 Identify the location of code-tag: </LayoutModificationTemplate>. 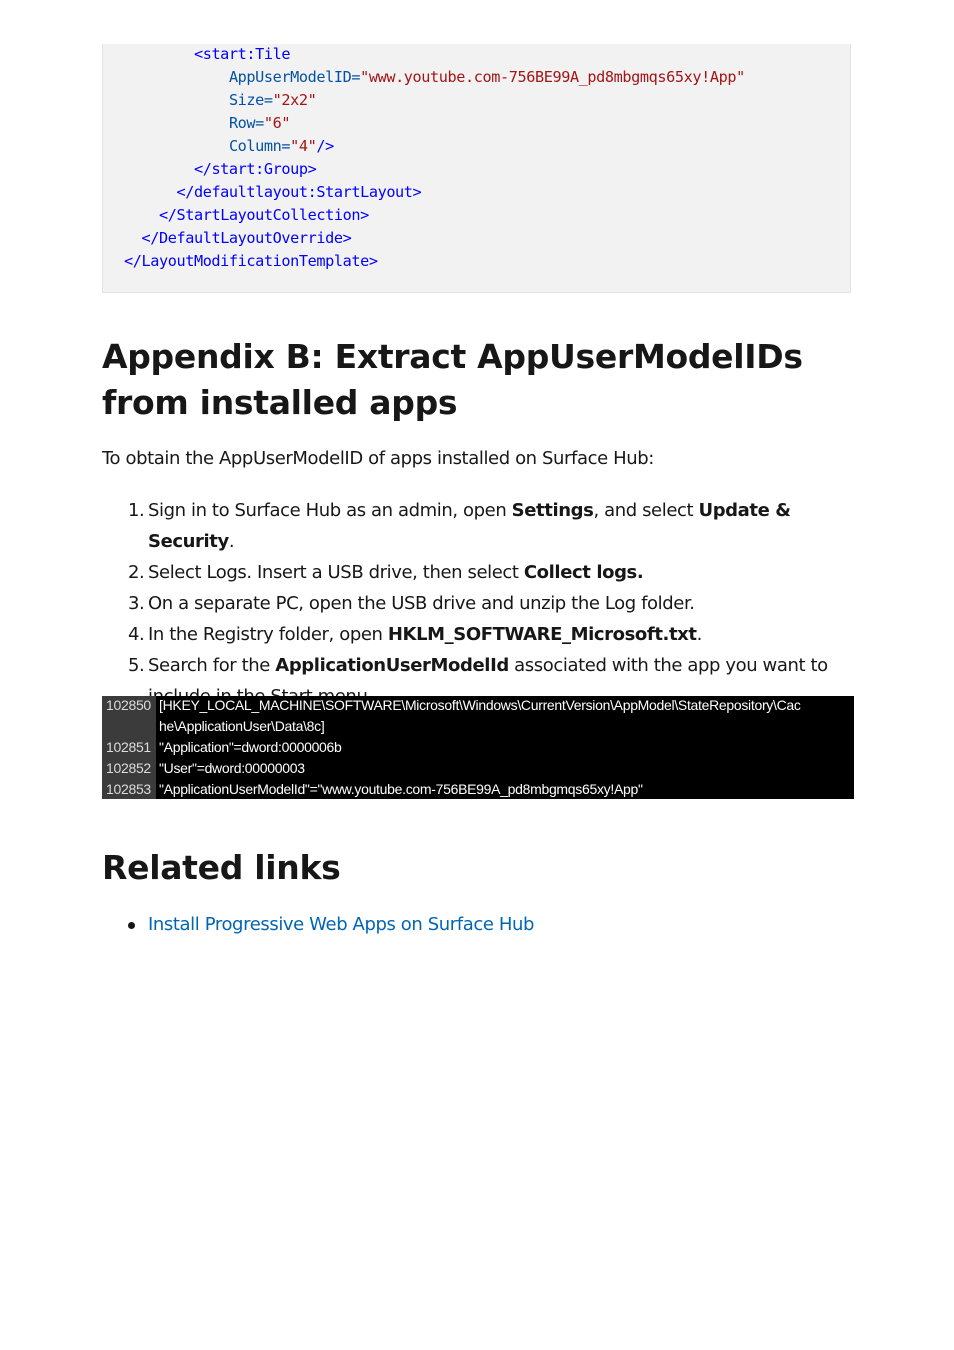
(251, 261).